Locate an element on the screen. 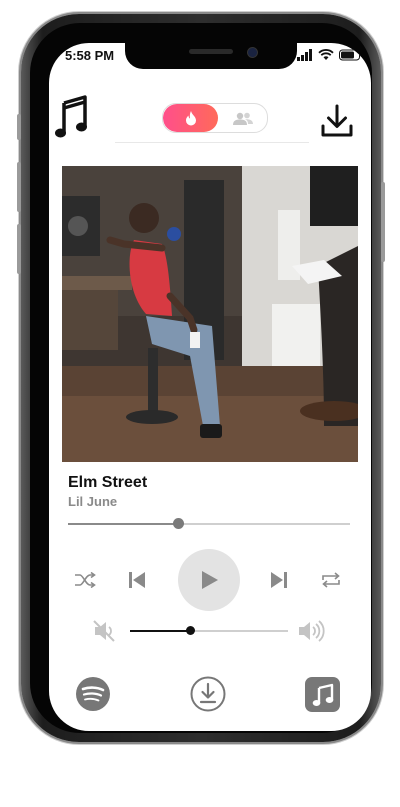  download-icon is located at coordinates (337, 121).